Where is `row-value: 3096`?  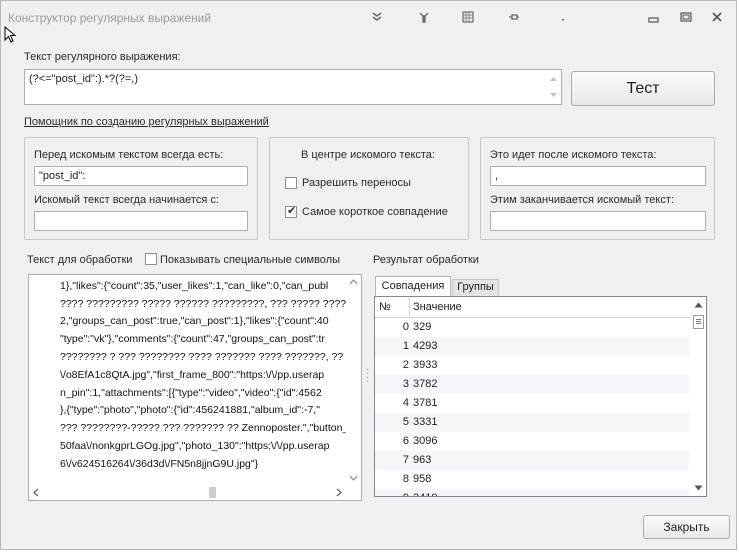
row-value: 3096 is located at coordinates (425, 441).